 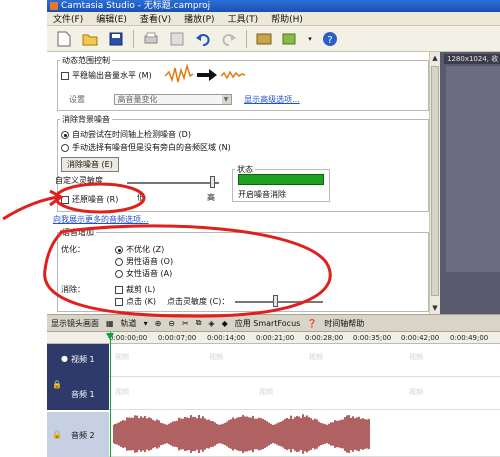 What do you see at coordinates (435, 58) in the screenshot?
I see `scroll-up-icon: ▲` at bounding box center [435, 58].